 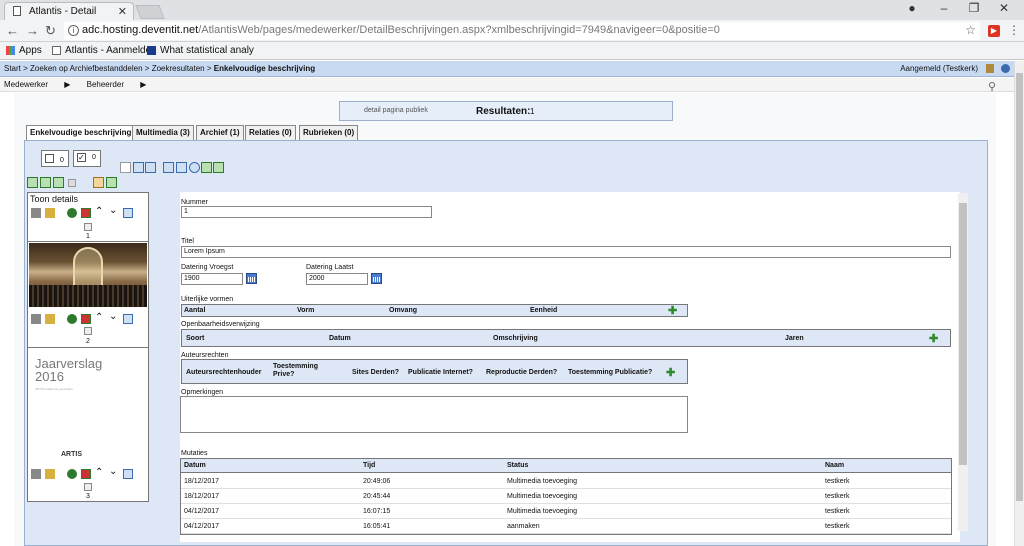 I want to click on cell-naam: testkerk, so click(x=837, y=526).